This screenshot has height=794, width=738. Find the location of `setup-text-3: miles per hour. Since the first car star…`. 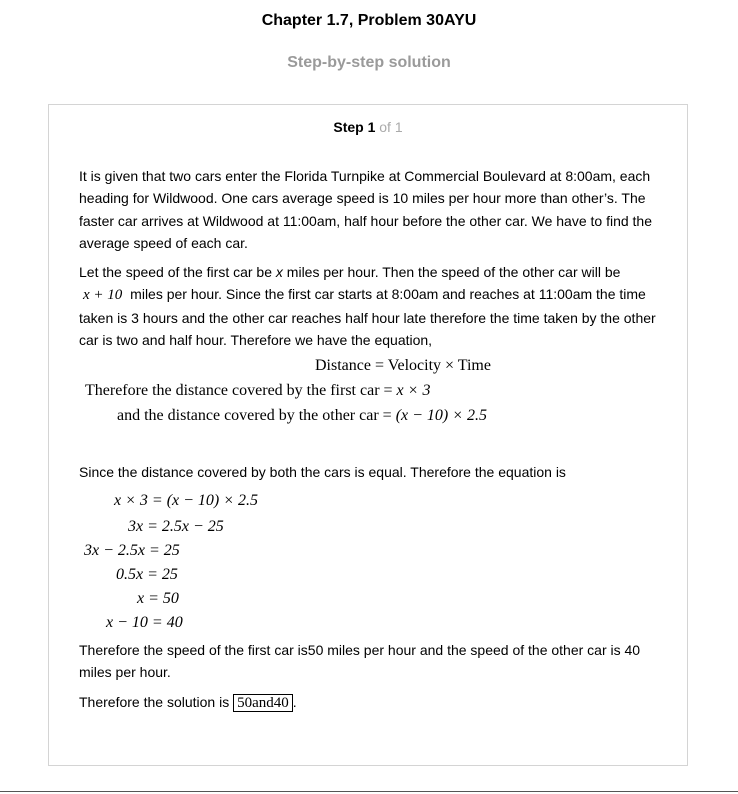

setup-text-3: miles per hour. Since the first car star… is located at coordinates (367, 317).